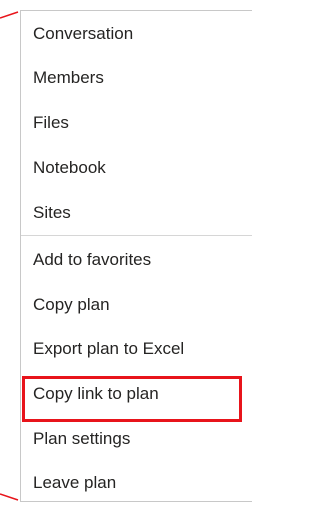 The height and width of the screenshot is (505, 320). I want to click on menu-item-files: Files, so click(51, 123).